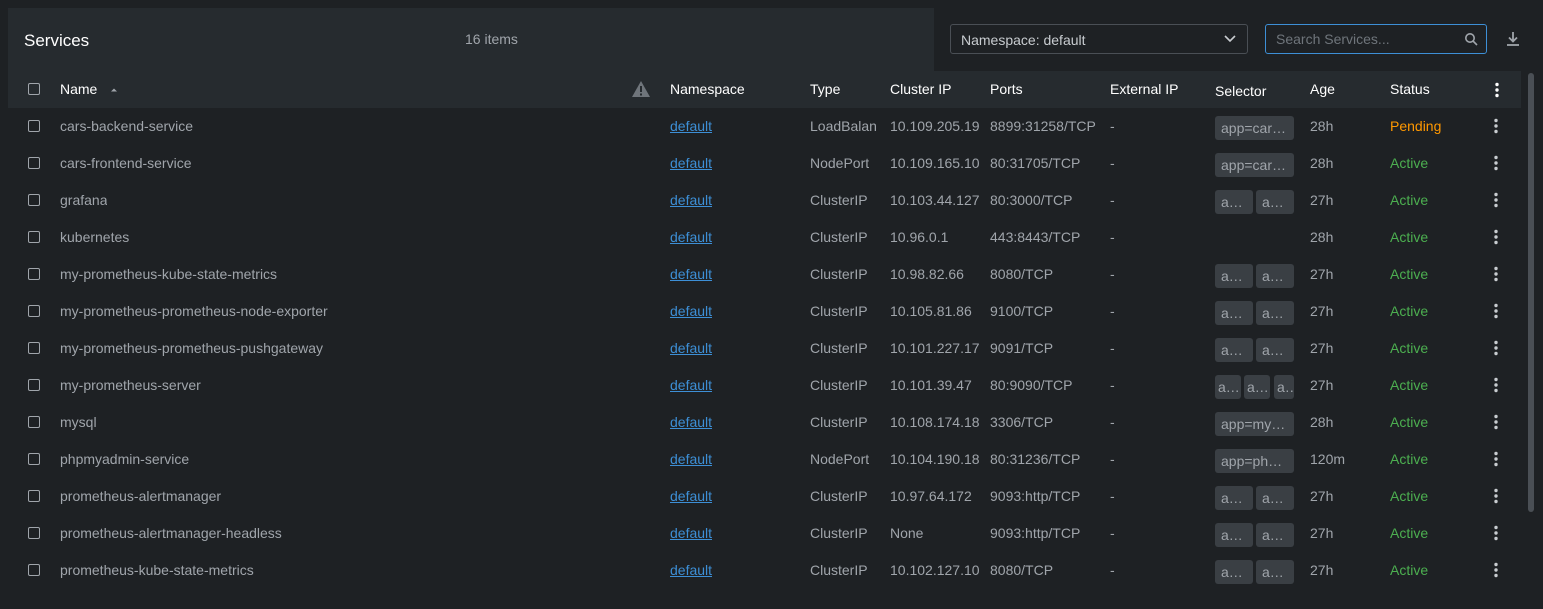 The image size is (1543, 609). I want to click on warning-icon, so click(641, 89).